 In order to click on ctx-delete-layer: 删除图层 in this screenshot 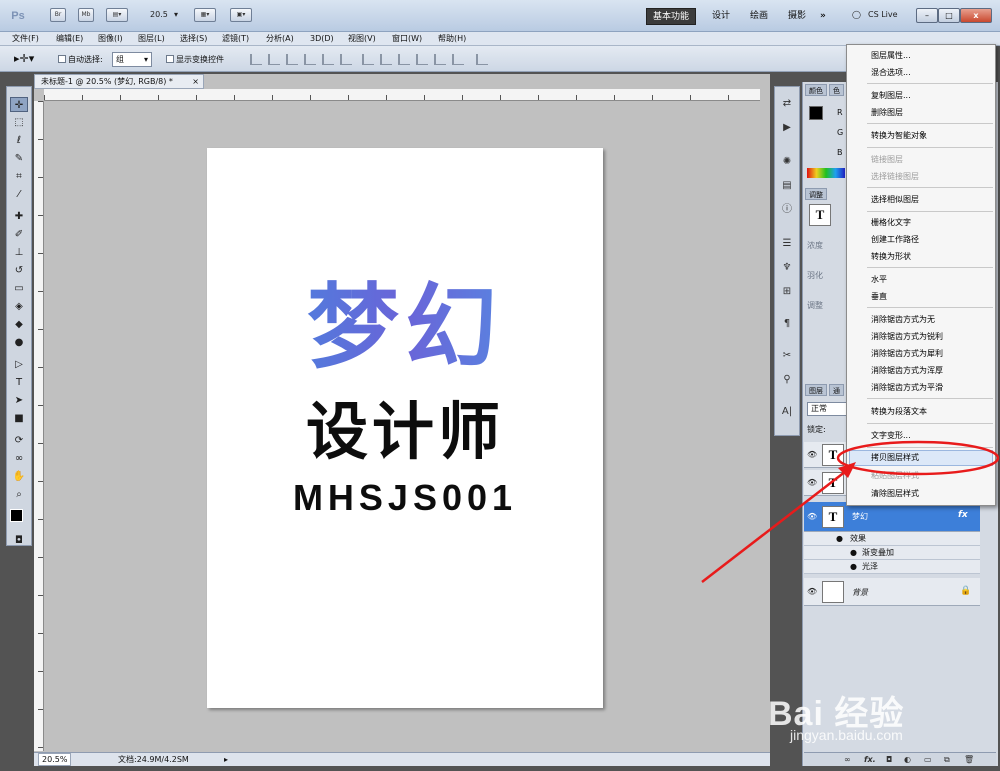, I will do `click(887, 113)`.